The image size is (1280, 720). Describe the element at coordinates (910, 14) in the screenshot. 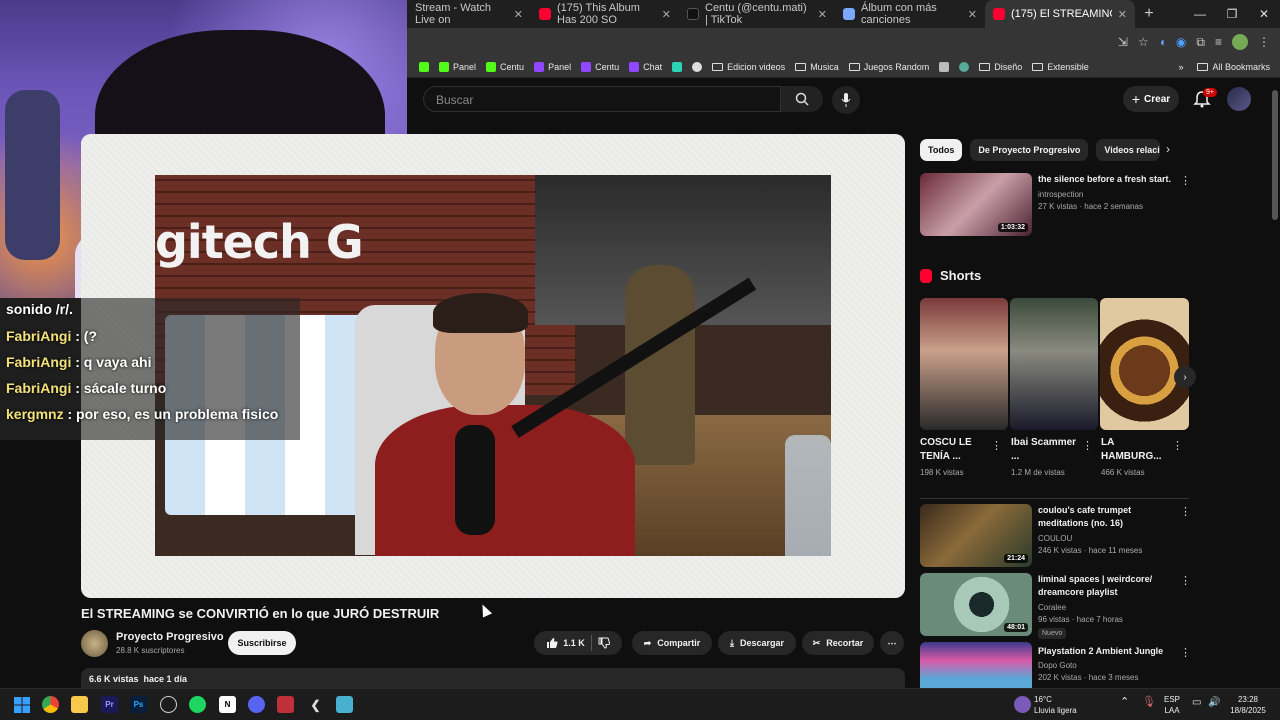

I see `browser-tab: Álbum con más canciones ✕` at that location.